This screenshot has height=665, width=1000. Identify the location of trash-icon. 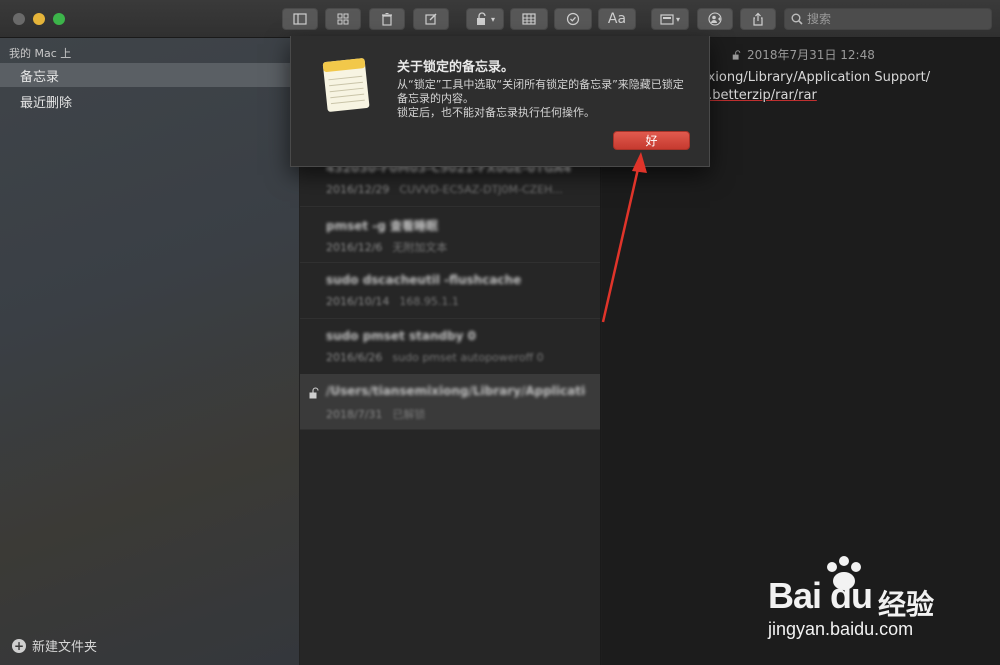
(387, 19).